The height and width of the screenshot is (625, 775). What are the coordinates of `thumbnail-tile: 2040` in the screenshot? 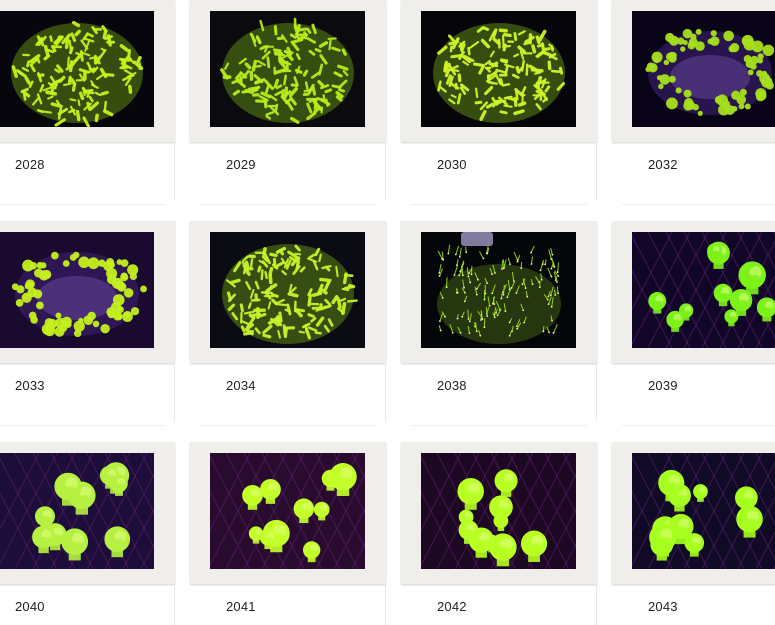 It's located at (87, 533).